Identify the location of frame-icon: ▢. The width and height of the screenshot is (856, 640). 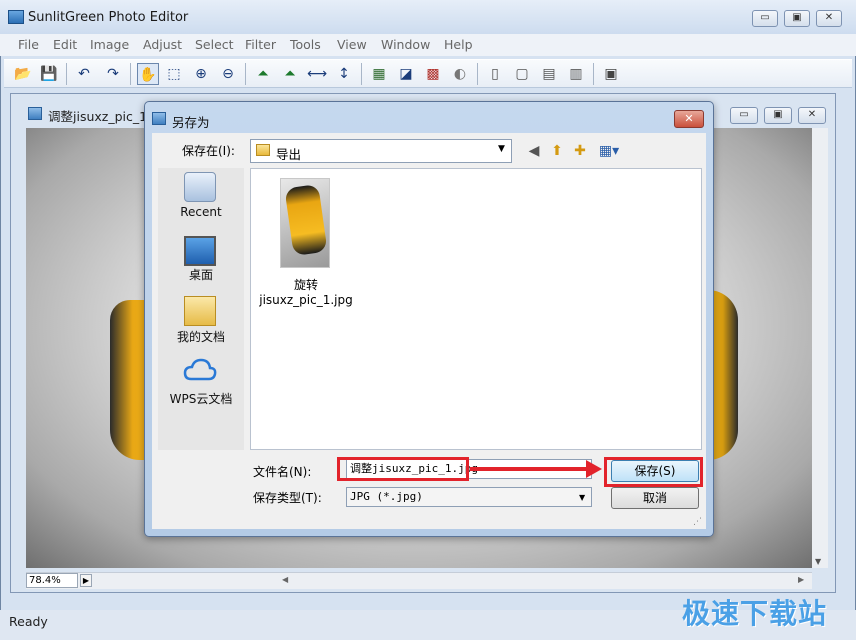
(522, 74).